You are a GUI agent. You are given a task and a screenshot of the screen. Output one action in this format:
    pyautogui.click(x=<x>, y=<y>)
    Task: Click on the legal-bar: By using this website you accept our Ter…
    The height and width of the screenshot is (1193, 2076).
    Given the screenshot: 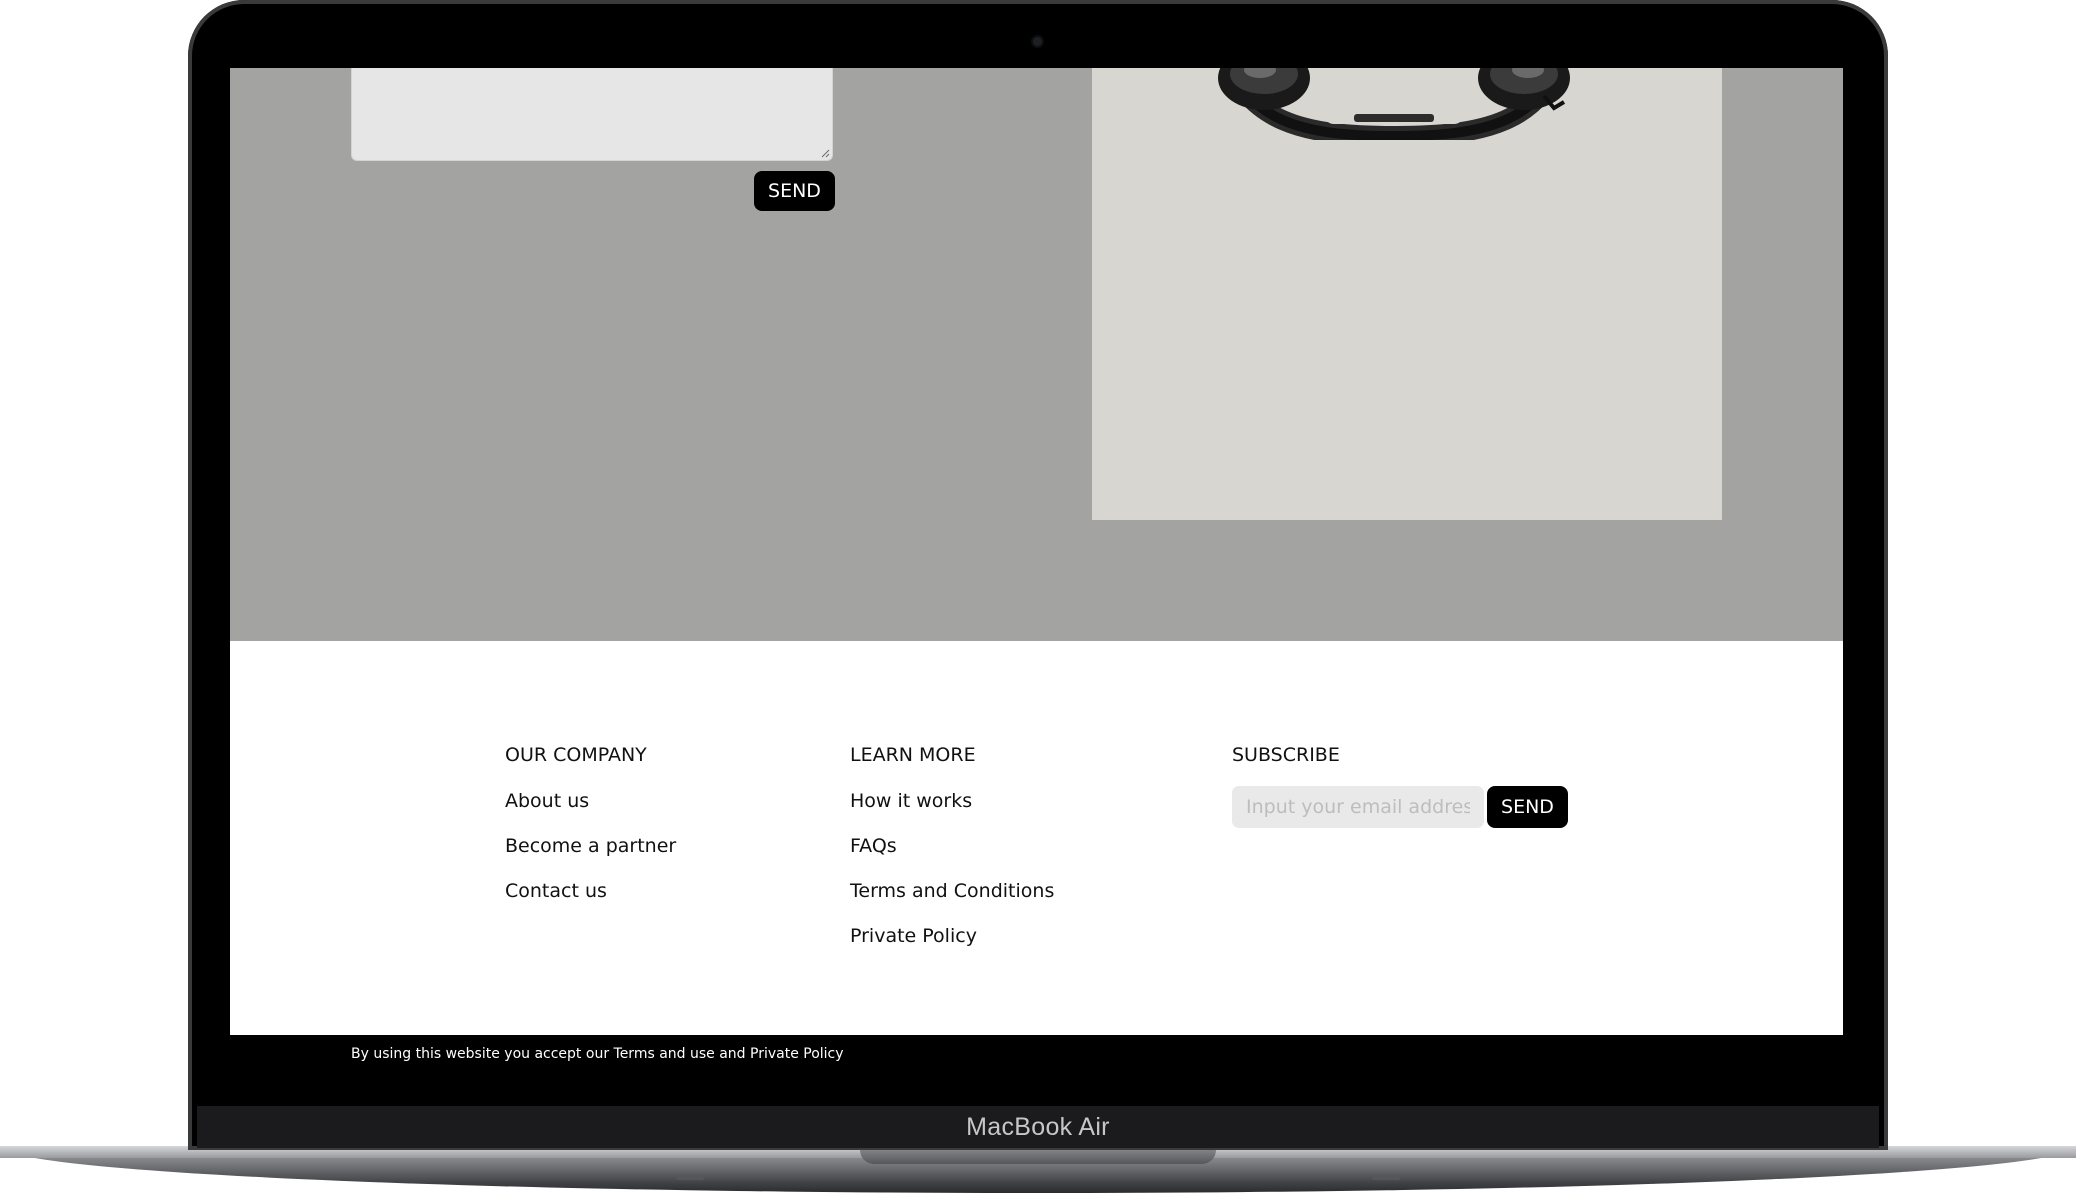 What is the action you would take?
    pyautogui.click(x=1036, y=1054)
    